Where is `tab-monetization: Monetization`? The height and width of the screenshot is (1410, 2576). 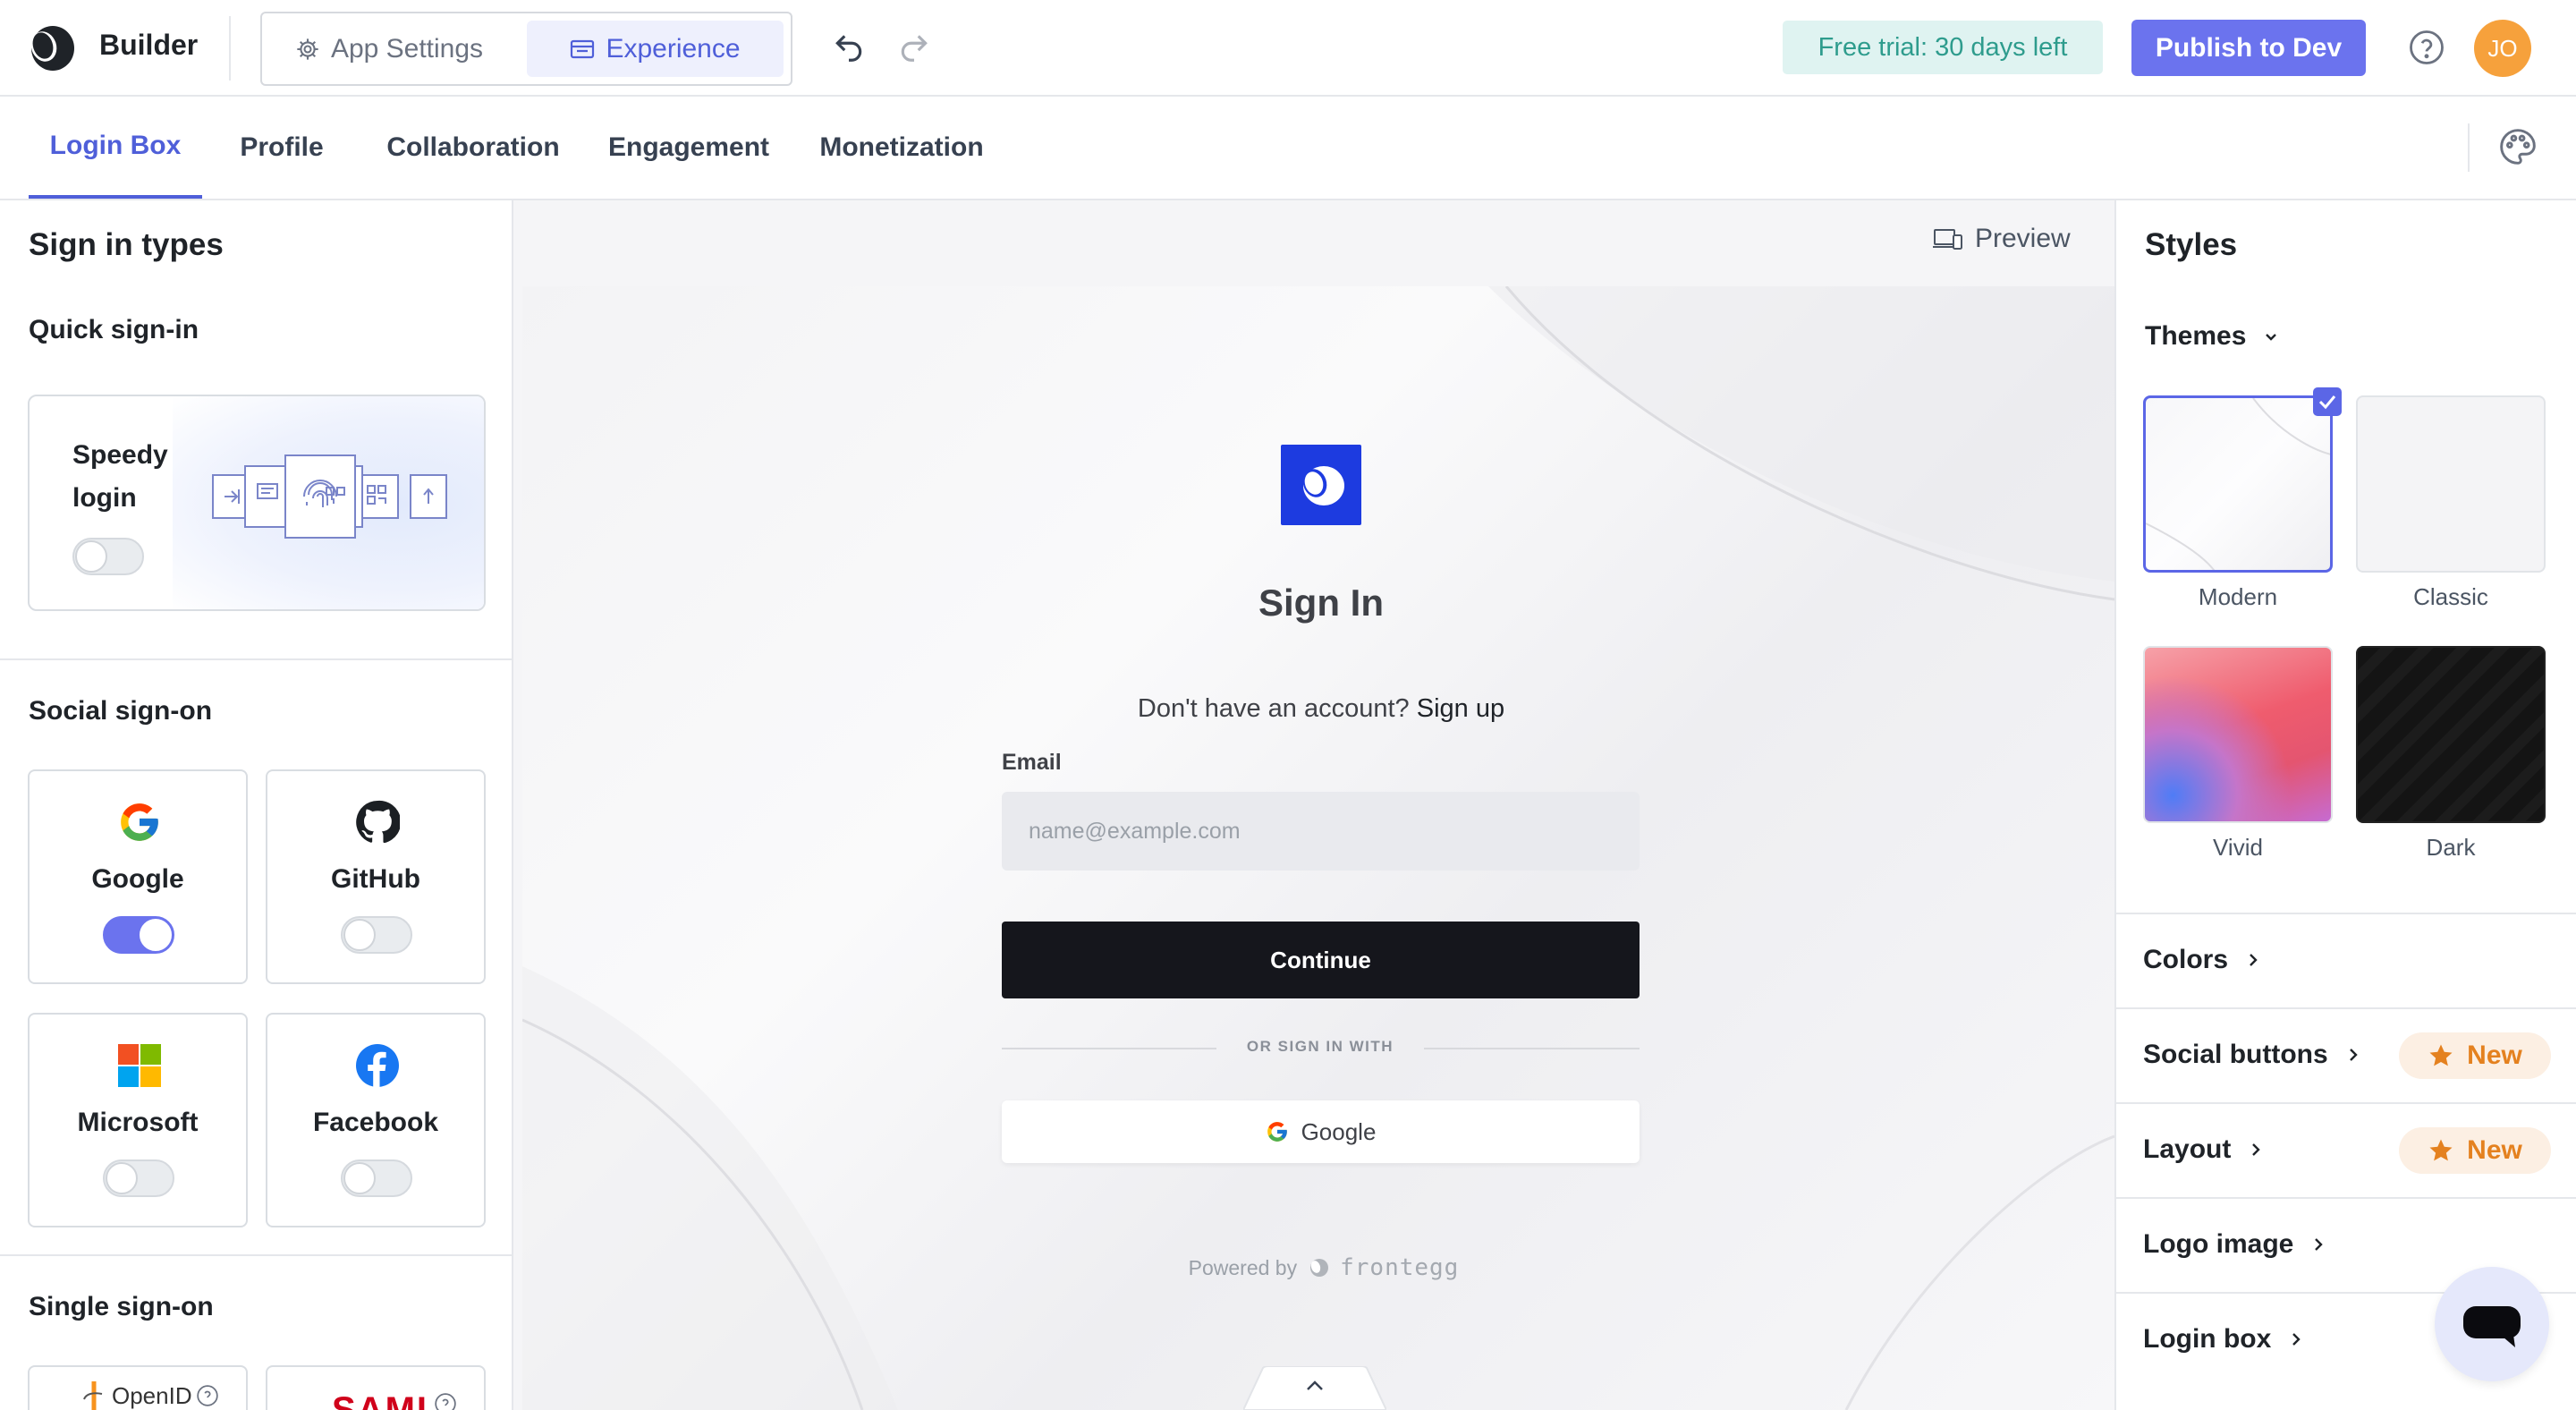 tab-monetization: Monetization is located at coordinates (901, 148).